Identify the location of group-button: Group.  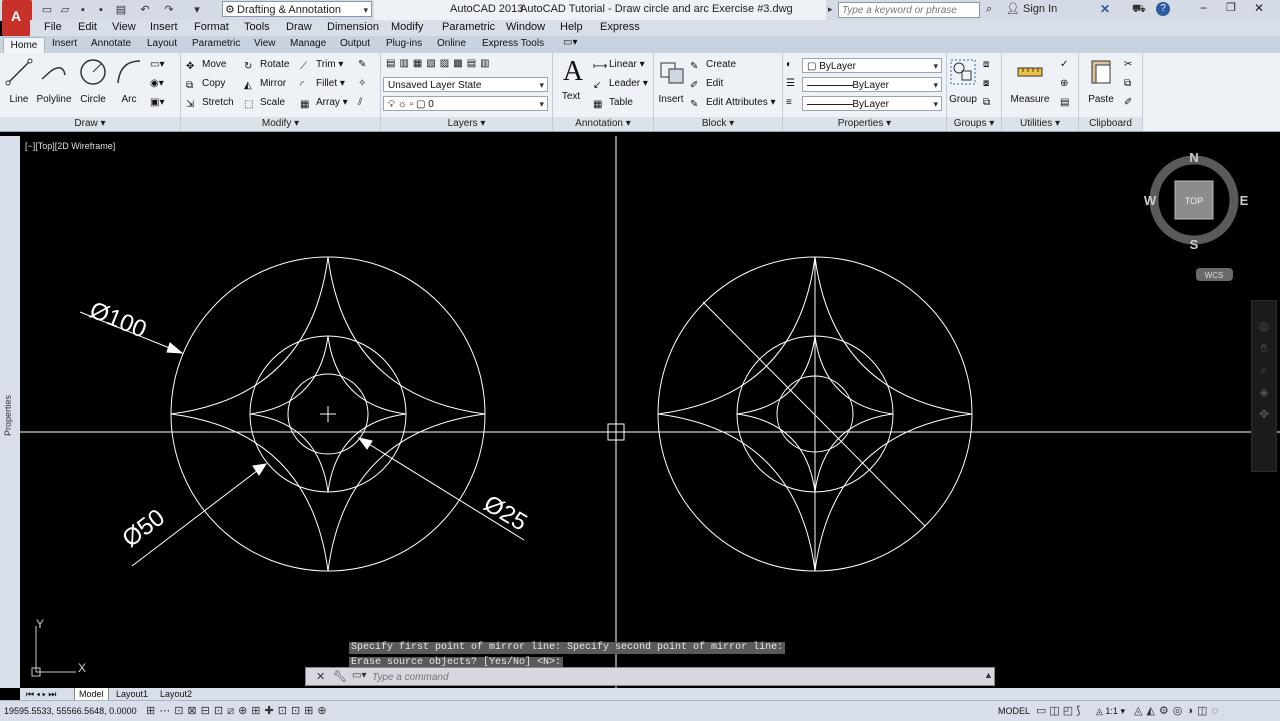
(963, 81).